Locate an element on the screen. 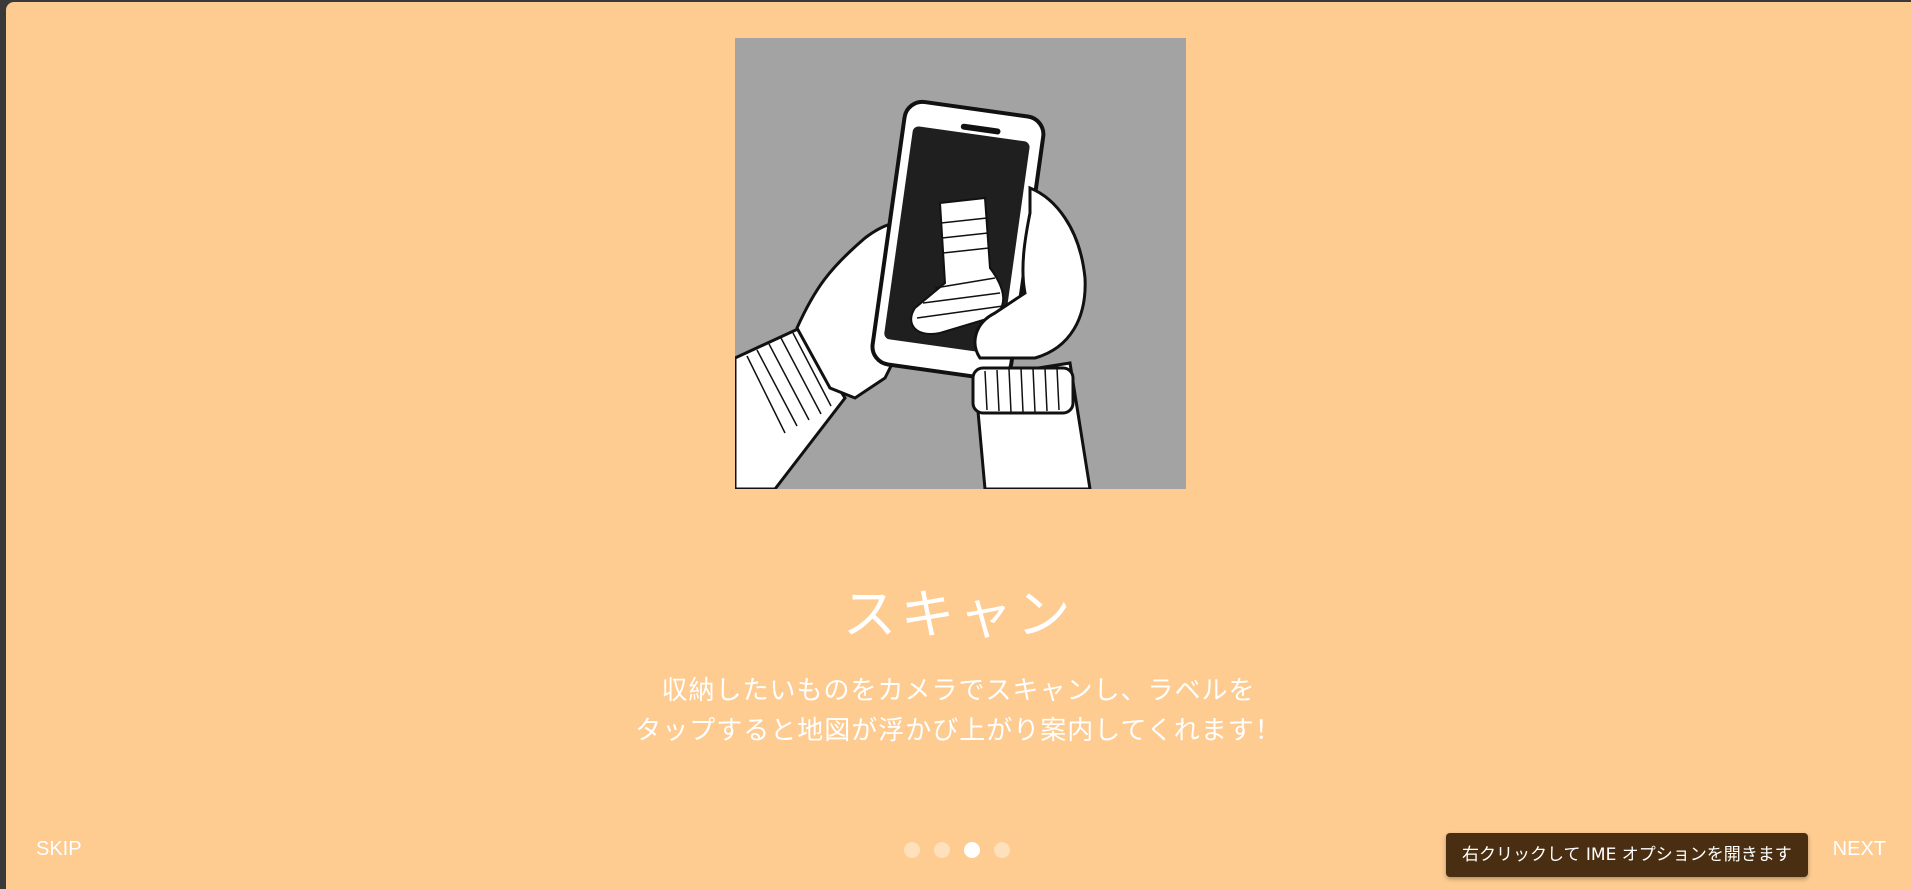 Image resolution: width=1911 pixels, height=889 pixels. phone-scan-illustration is located at coordinates (960, 263).